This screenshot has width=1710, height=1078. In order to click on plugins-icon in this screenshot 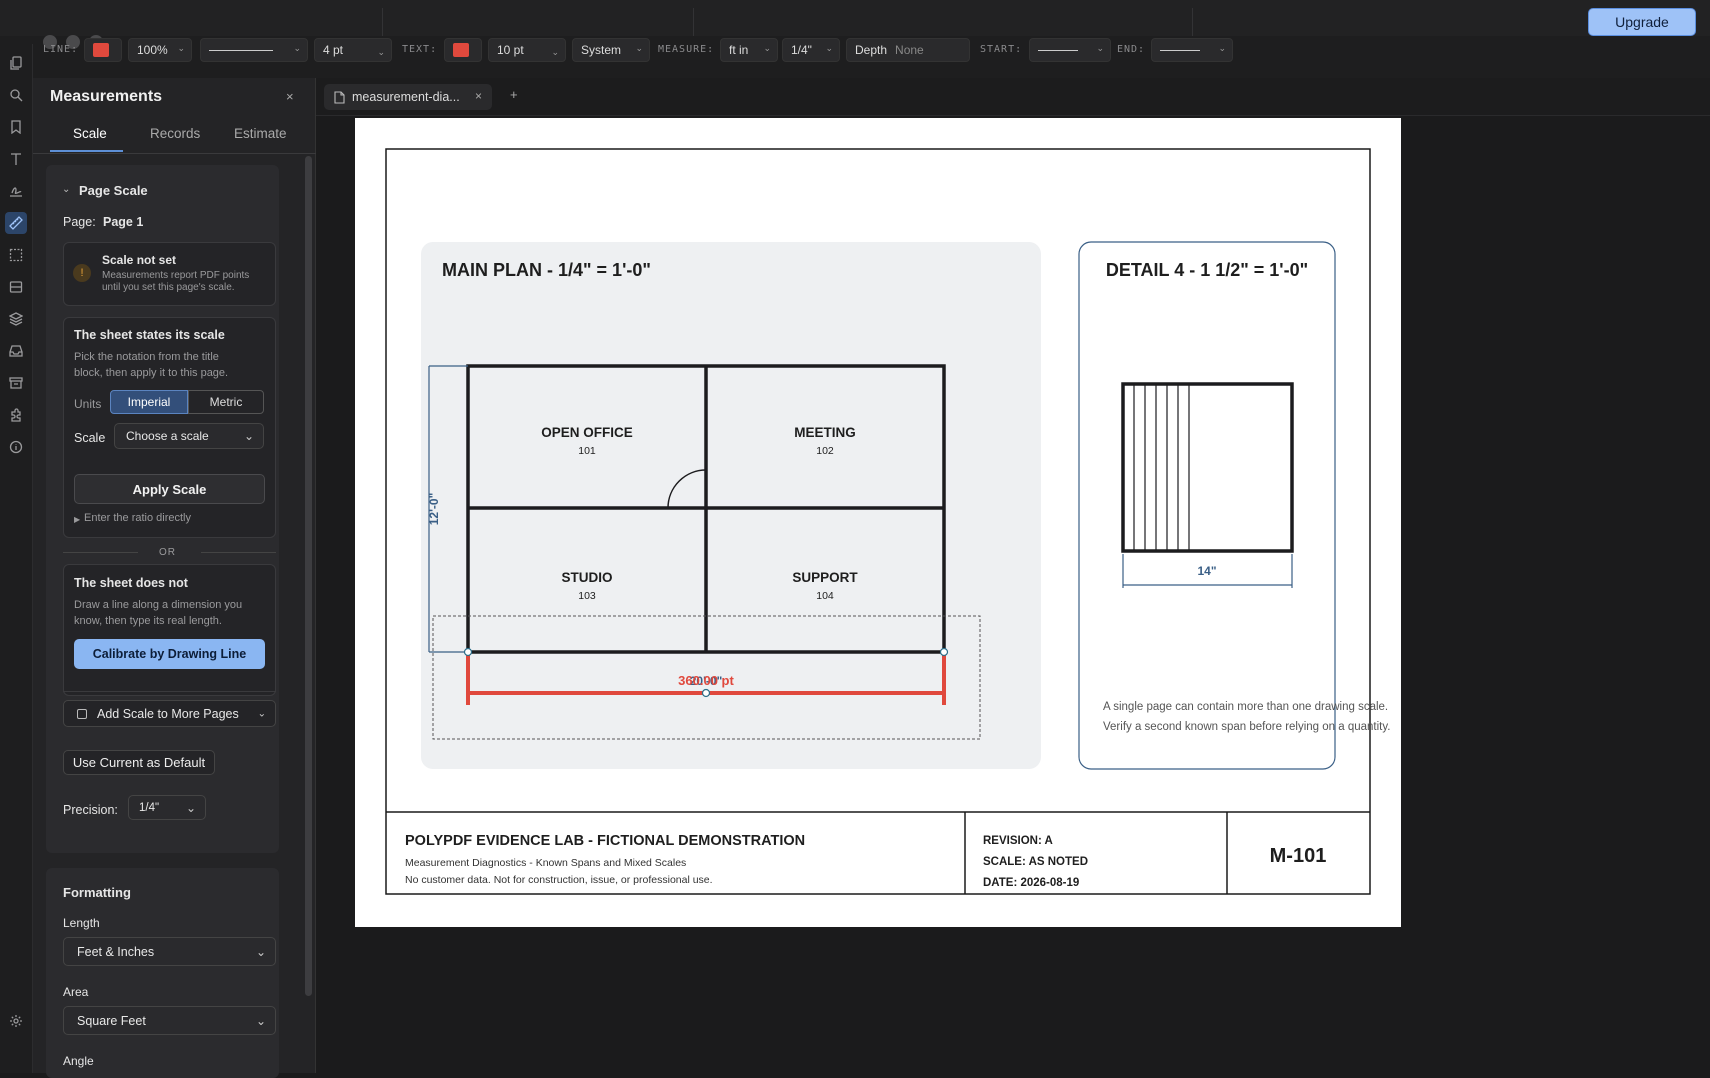, I will do `click(16, 415)`.